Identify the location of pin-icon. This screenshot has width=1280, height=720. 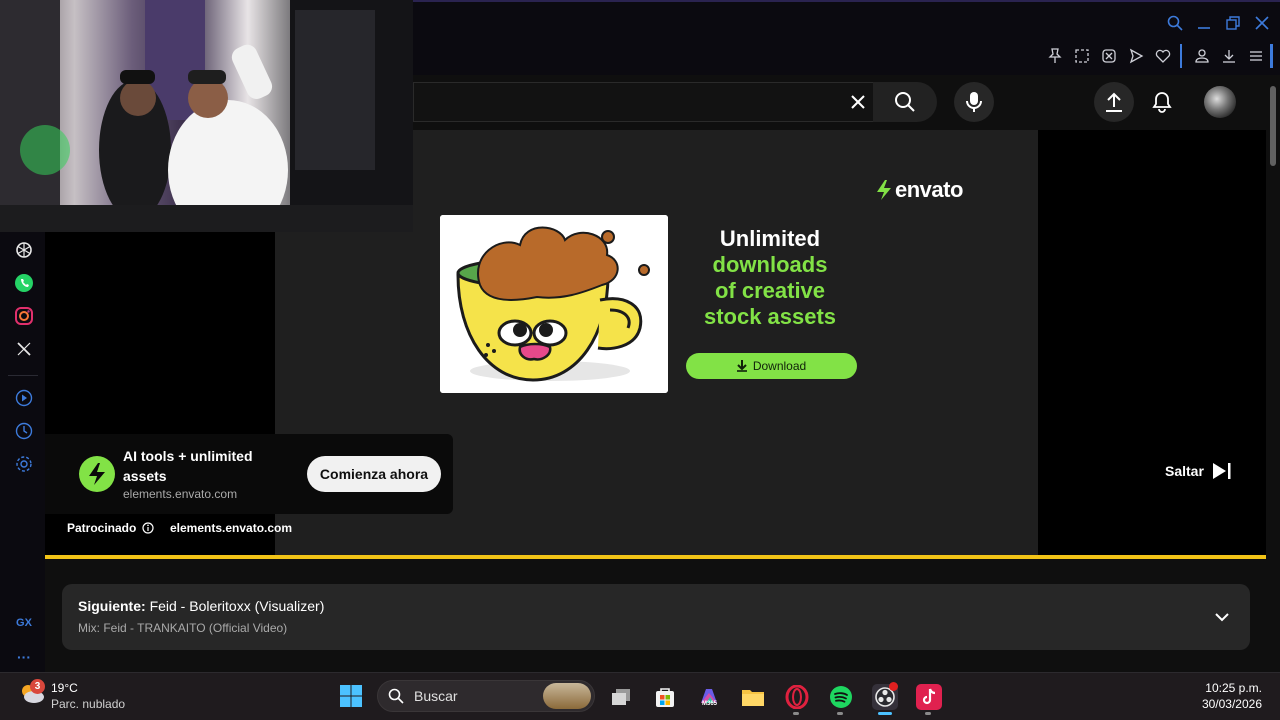
(1055, 56).